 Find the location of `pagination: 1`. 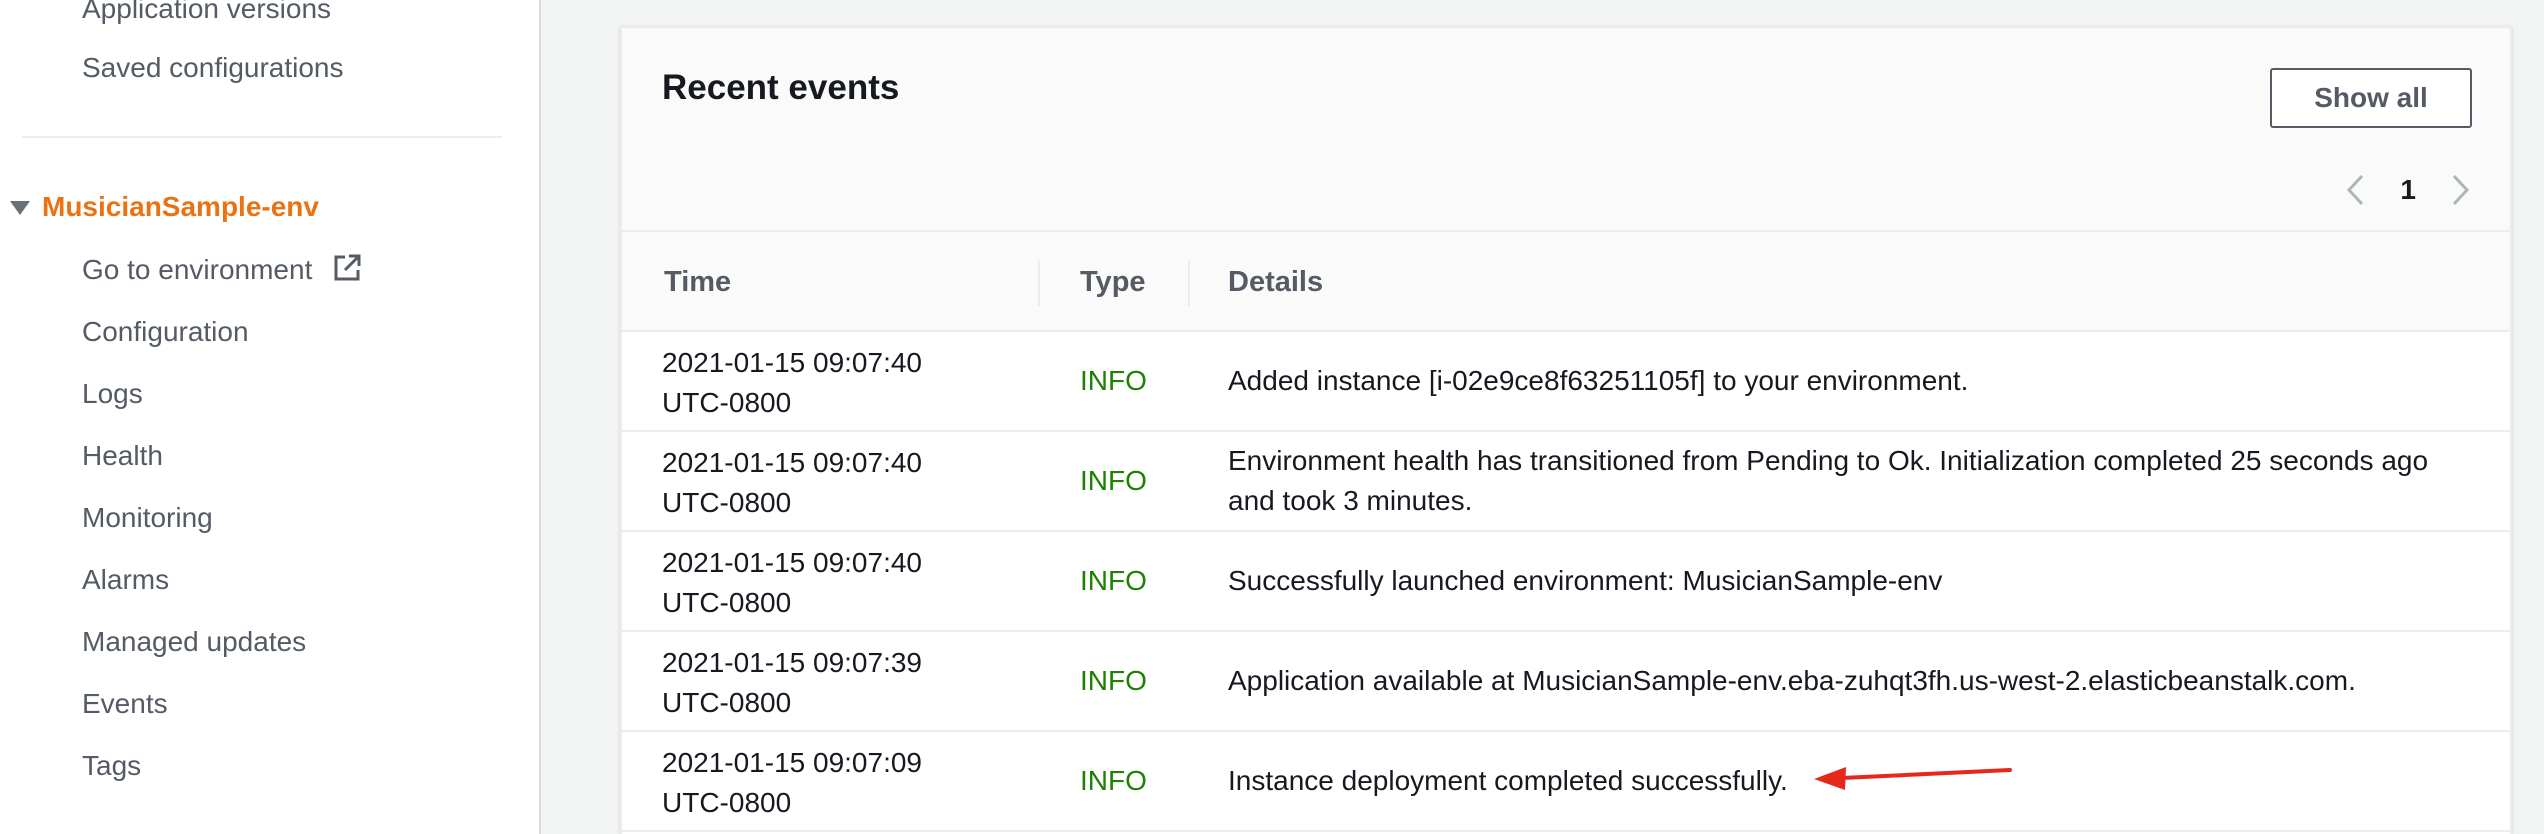

pagination: 1 is located at coordinates (2408, 190).